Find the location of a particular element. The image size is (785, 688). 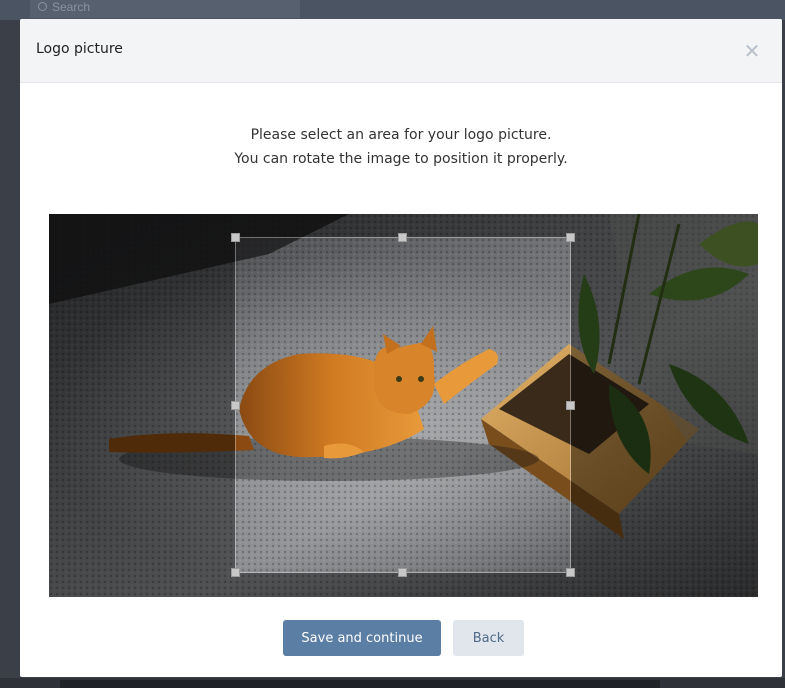

background-page-strip is located at coordinates (360, 684).